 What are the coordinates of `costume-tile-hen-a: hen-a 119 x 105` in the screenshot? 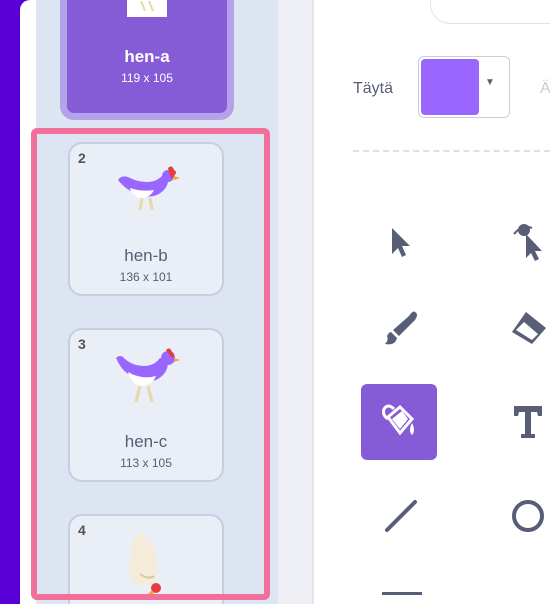 It's located at (147, 60).